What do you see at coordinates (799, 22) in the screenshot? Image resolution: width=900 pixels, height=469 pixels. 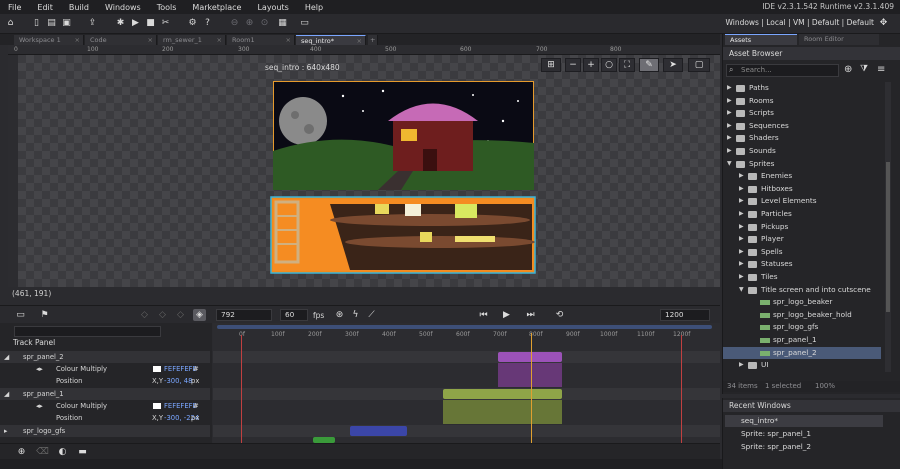 I see `target-info: Windows | Local | VM | Default | Default` at bounding box center [799, 22].